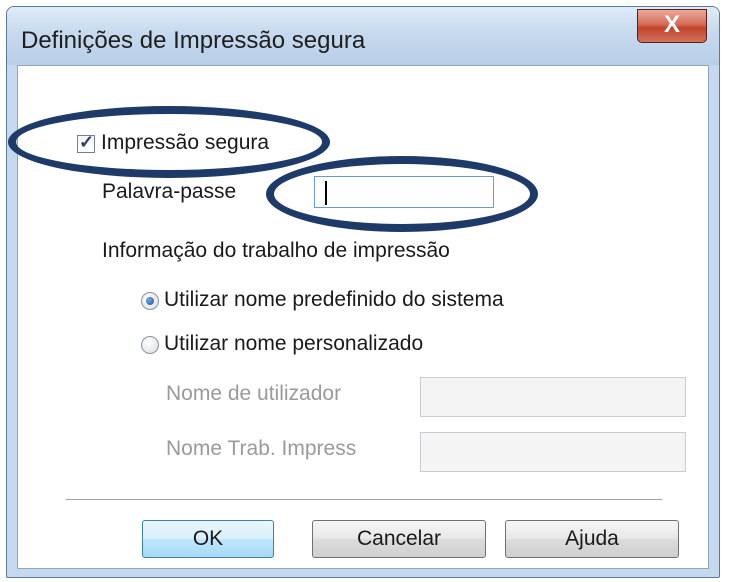  I want to click on radio-system-name, so click(150, 301).